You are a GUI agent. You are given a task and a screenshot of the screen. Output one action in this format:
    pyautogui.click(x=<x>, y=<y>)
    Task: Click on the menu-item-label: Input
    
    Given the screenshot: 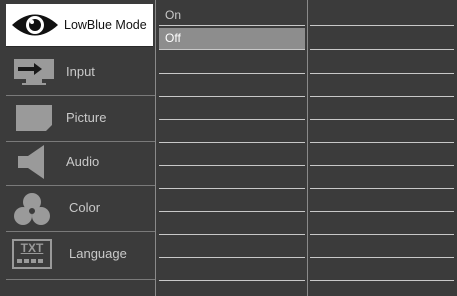 What is the action you would take?
    pyautogui.click(x=80, y=71)
    